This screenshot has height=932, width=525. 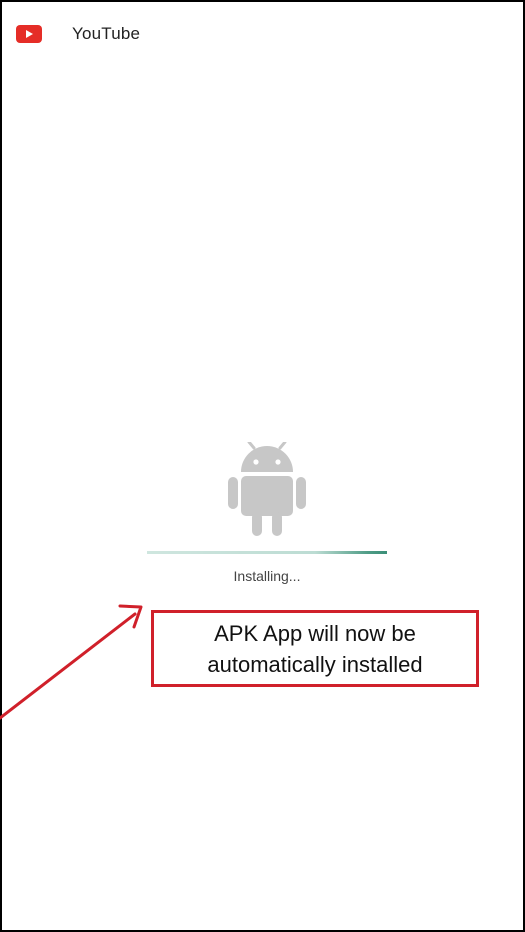 I want to click on install-progress-bar, so click(x=267, y=552).